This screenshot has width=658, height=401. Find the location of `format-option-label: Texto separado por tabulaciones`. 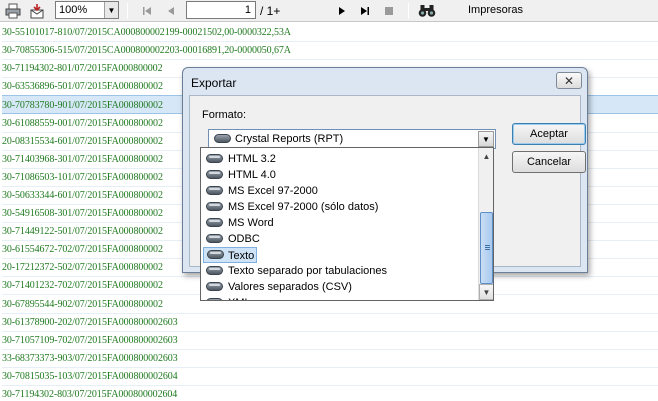

format-option-label: Texto separado por tabulaciones is located at coordinates (307, 271).